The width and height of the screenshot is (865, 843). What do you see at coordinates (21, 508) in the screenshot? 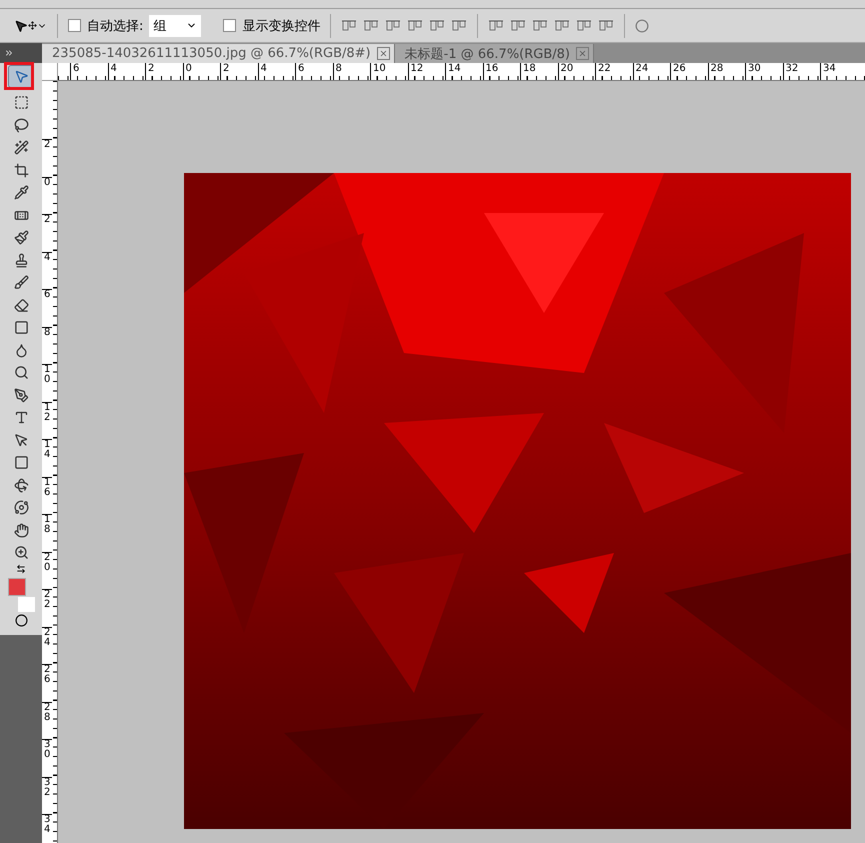
I see `orbit-icon` at bounding box center [21, 508].